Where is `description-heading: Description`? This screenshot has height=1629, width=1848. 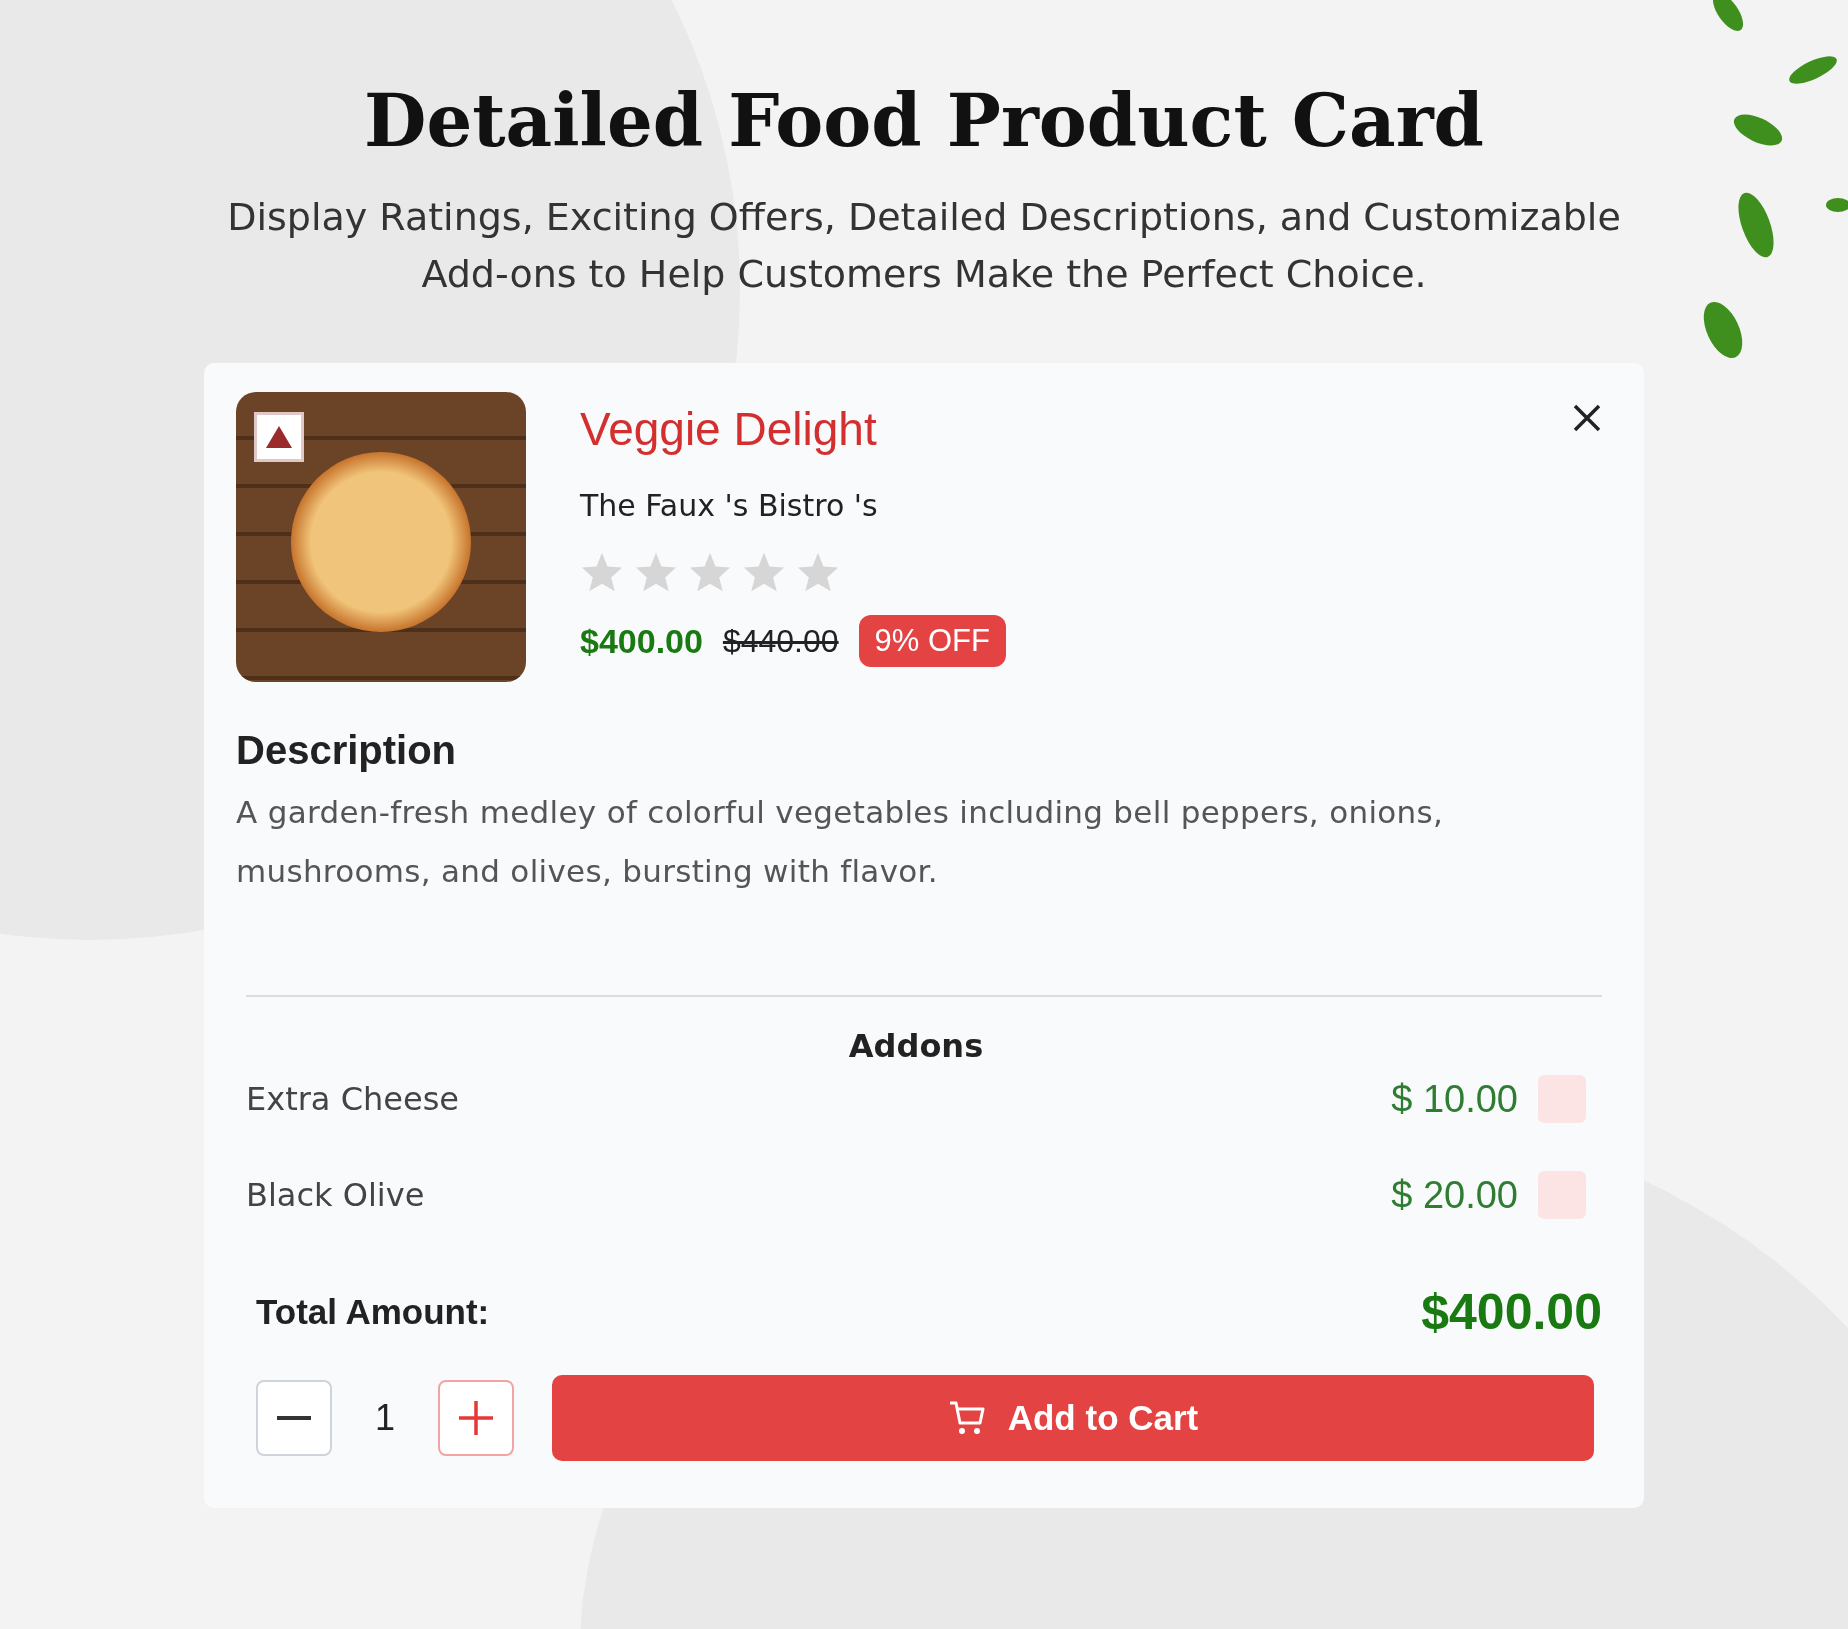
description-heading: Description is located at coordinates (347, 750).